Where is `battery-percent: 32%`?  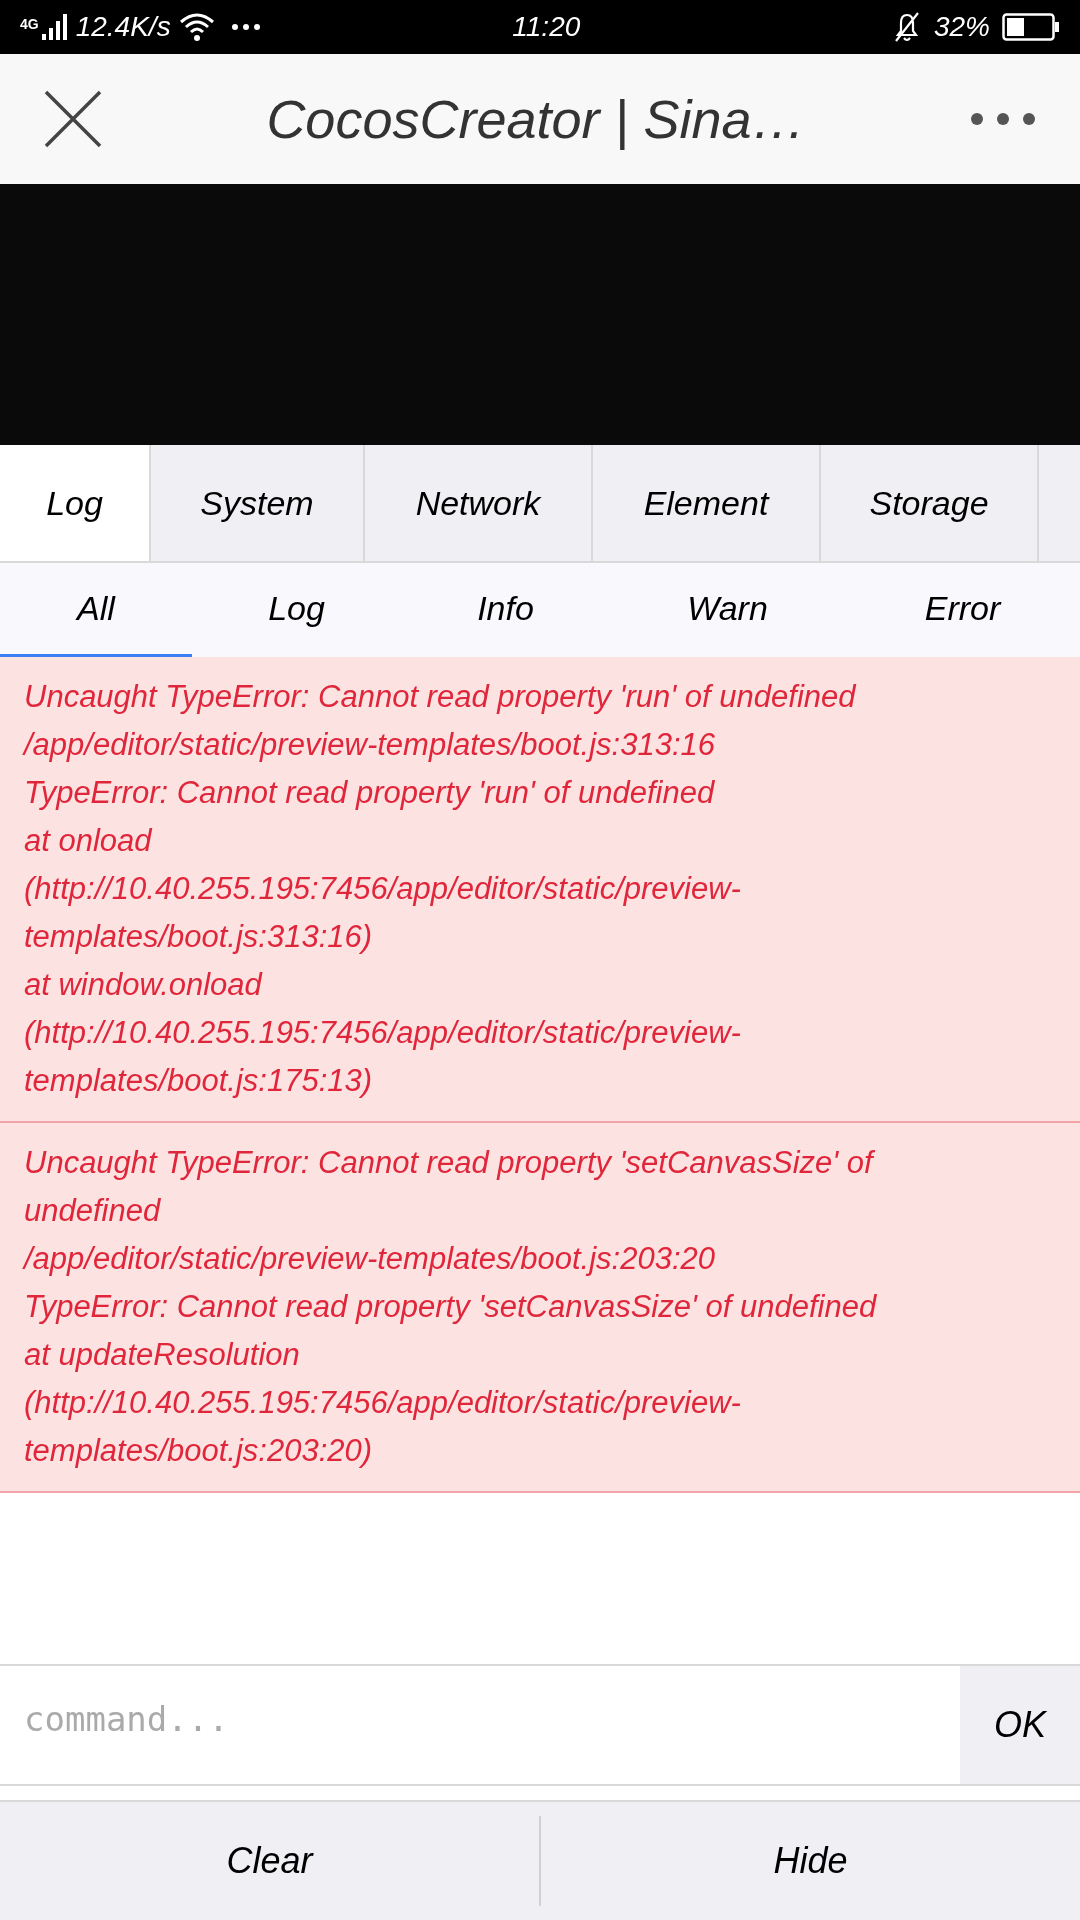
battery-percent: 32% is located at coordinates (961, 27).